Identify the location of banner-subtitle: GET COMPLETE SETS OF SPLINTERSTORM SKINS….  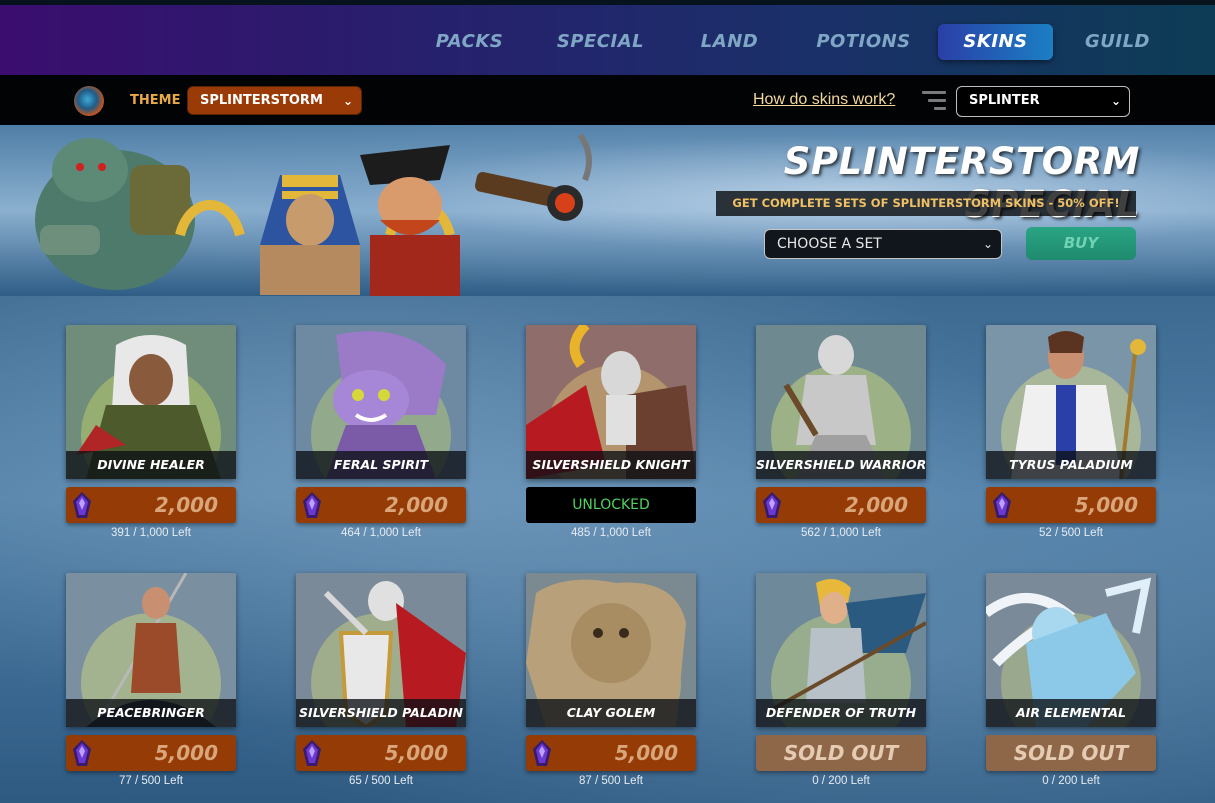
(926, 203).